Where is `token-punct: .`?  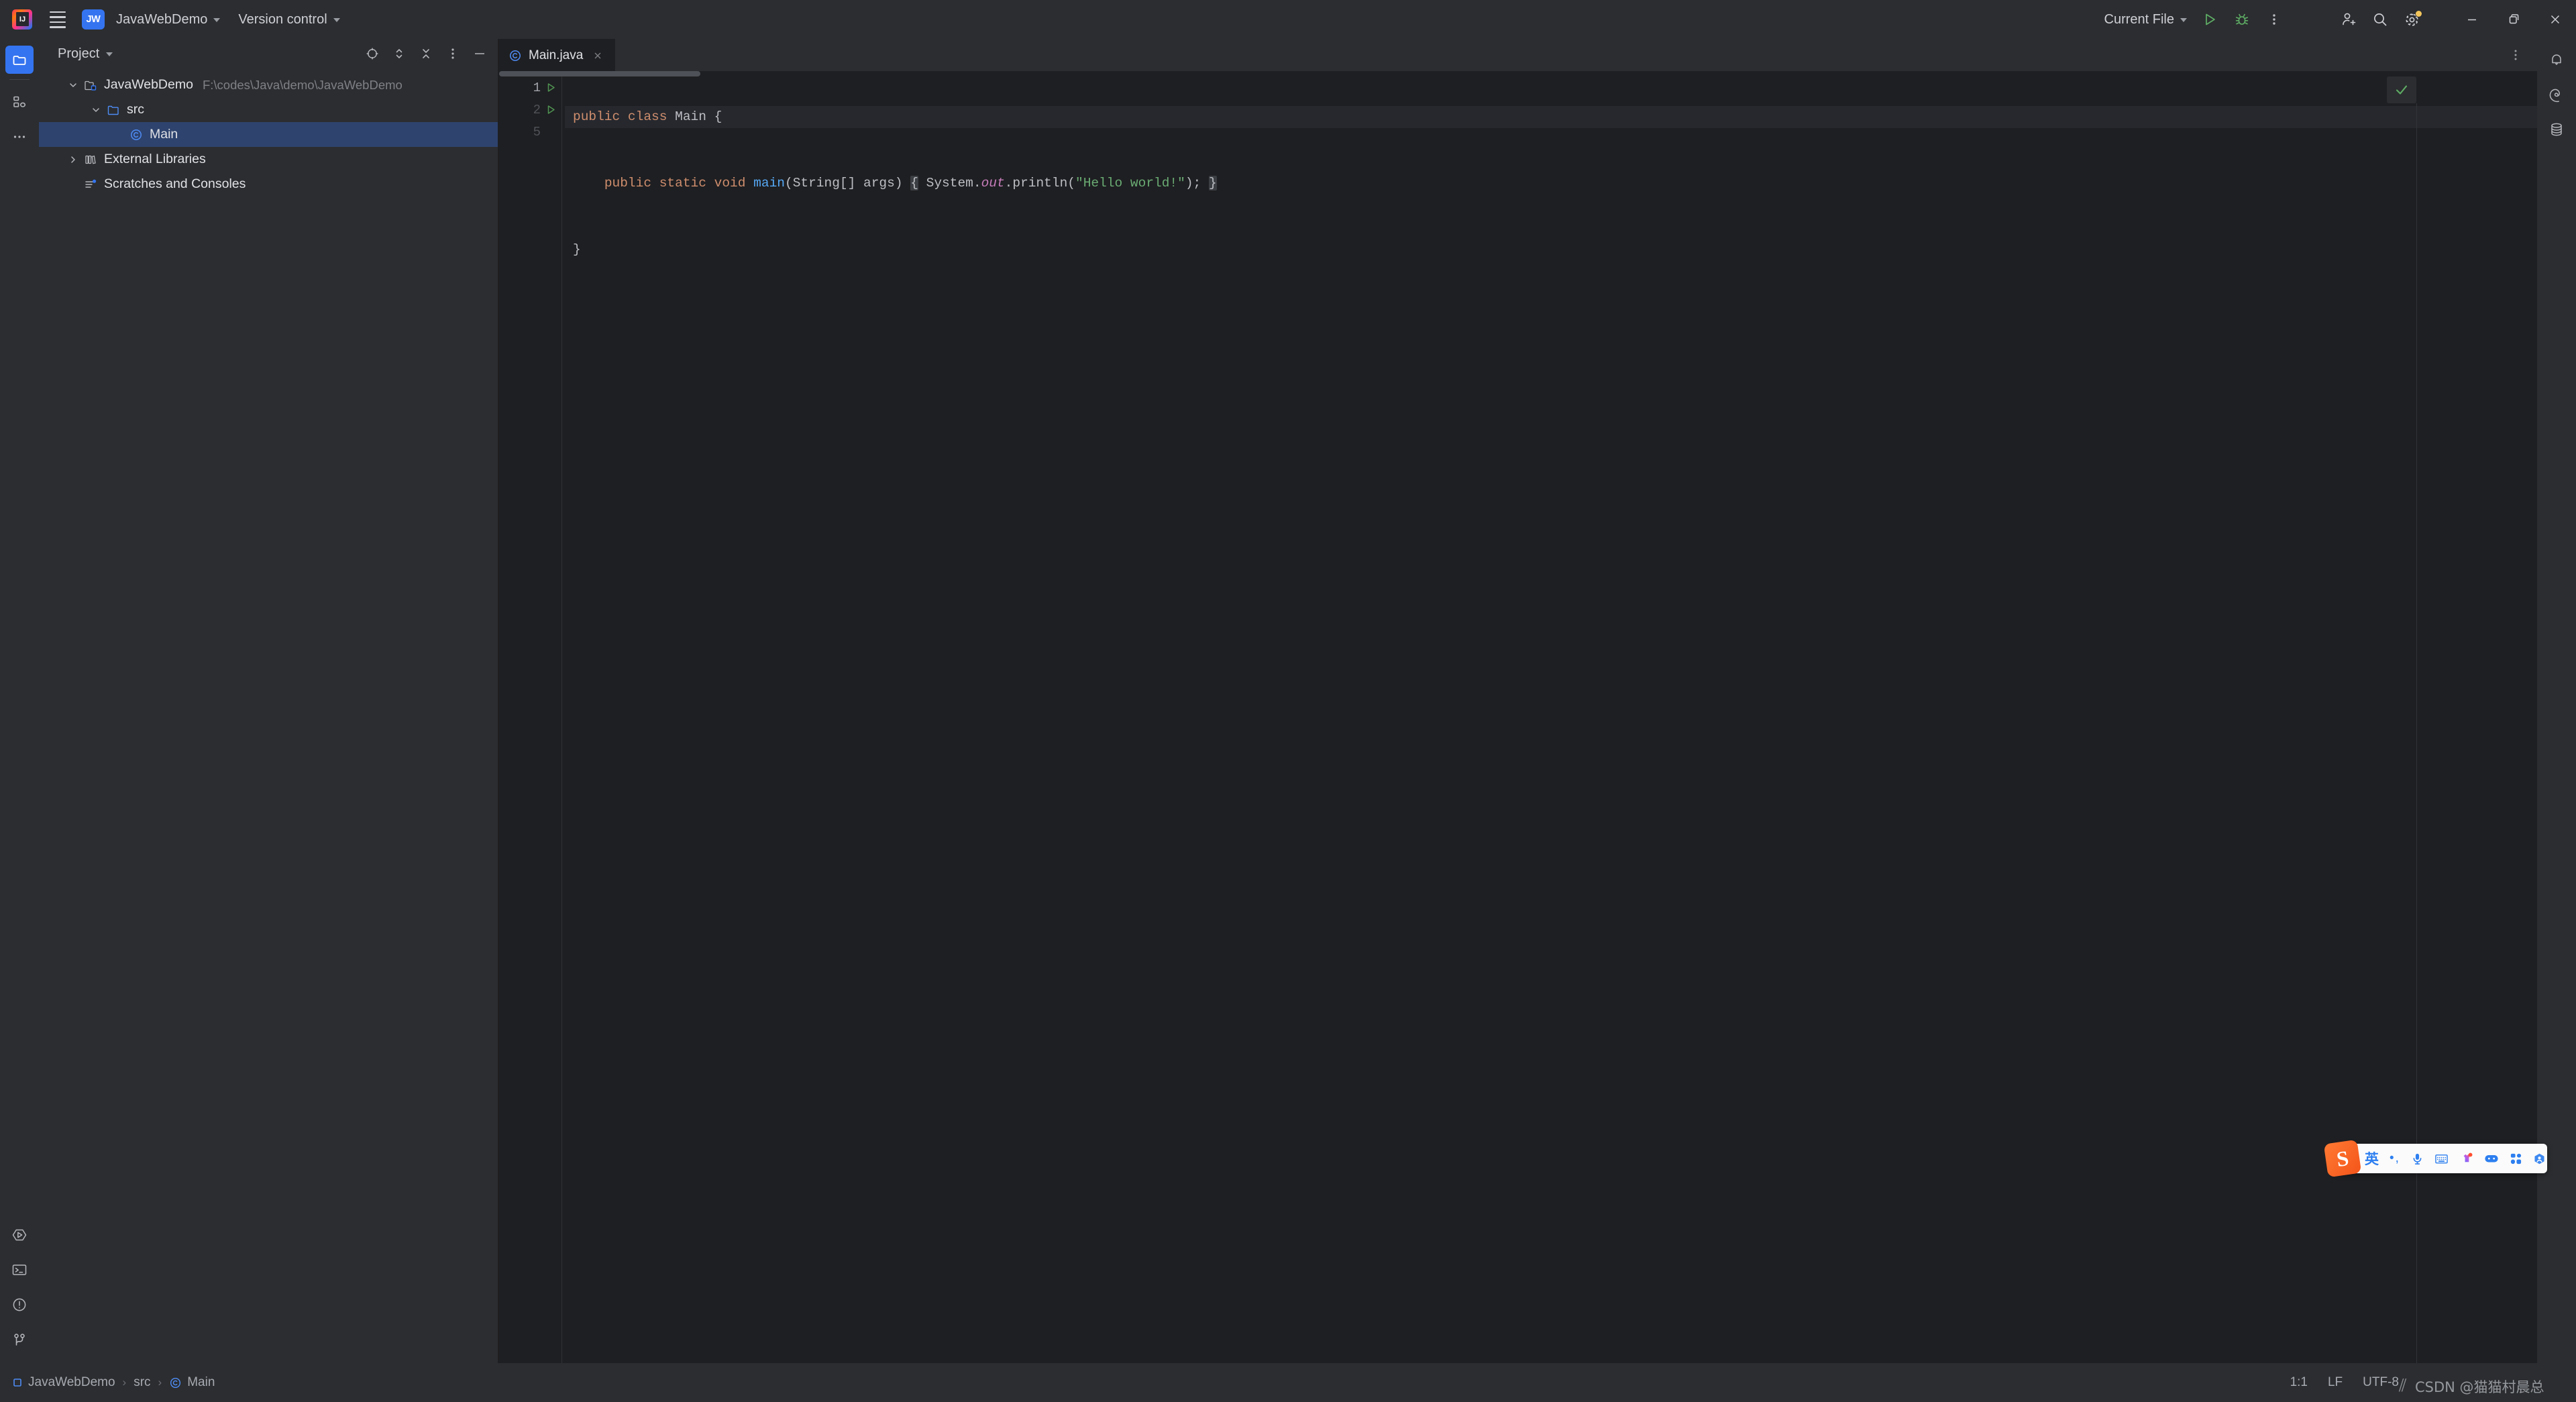 token-punct: . is located at coordinates (977, 183).